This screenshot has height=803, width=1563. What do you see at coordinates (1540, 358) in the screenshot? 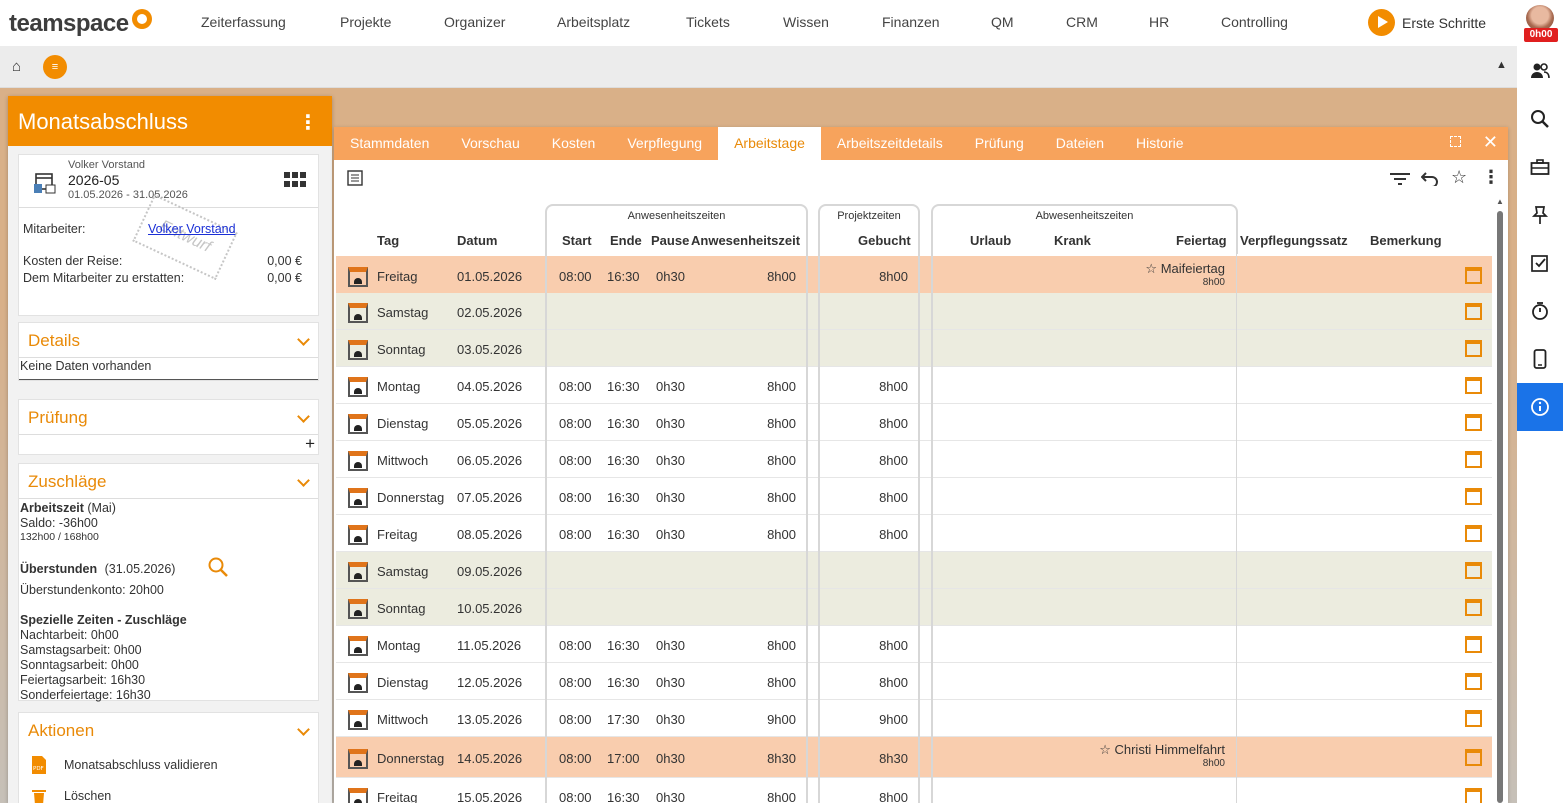
I see `mobile-icon` at bounding box center [1540, 358].